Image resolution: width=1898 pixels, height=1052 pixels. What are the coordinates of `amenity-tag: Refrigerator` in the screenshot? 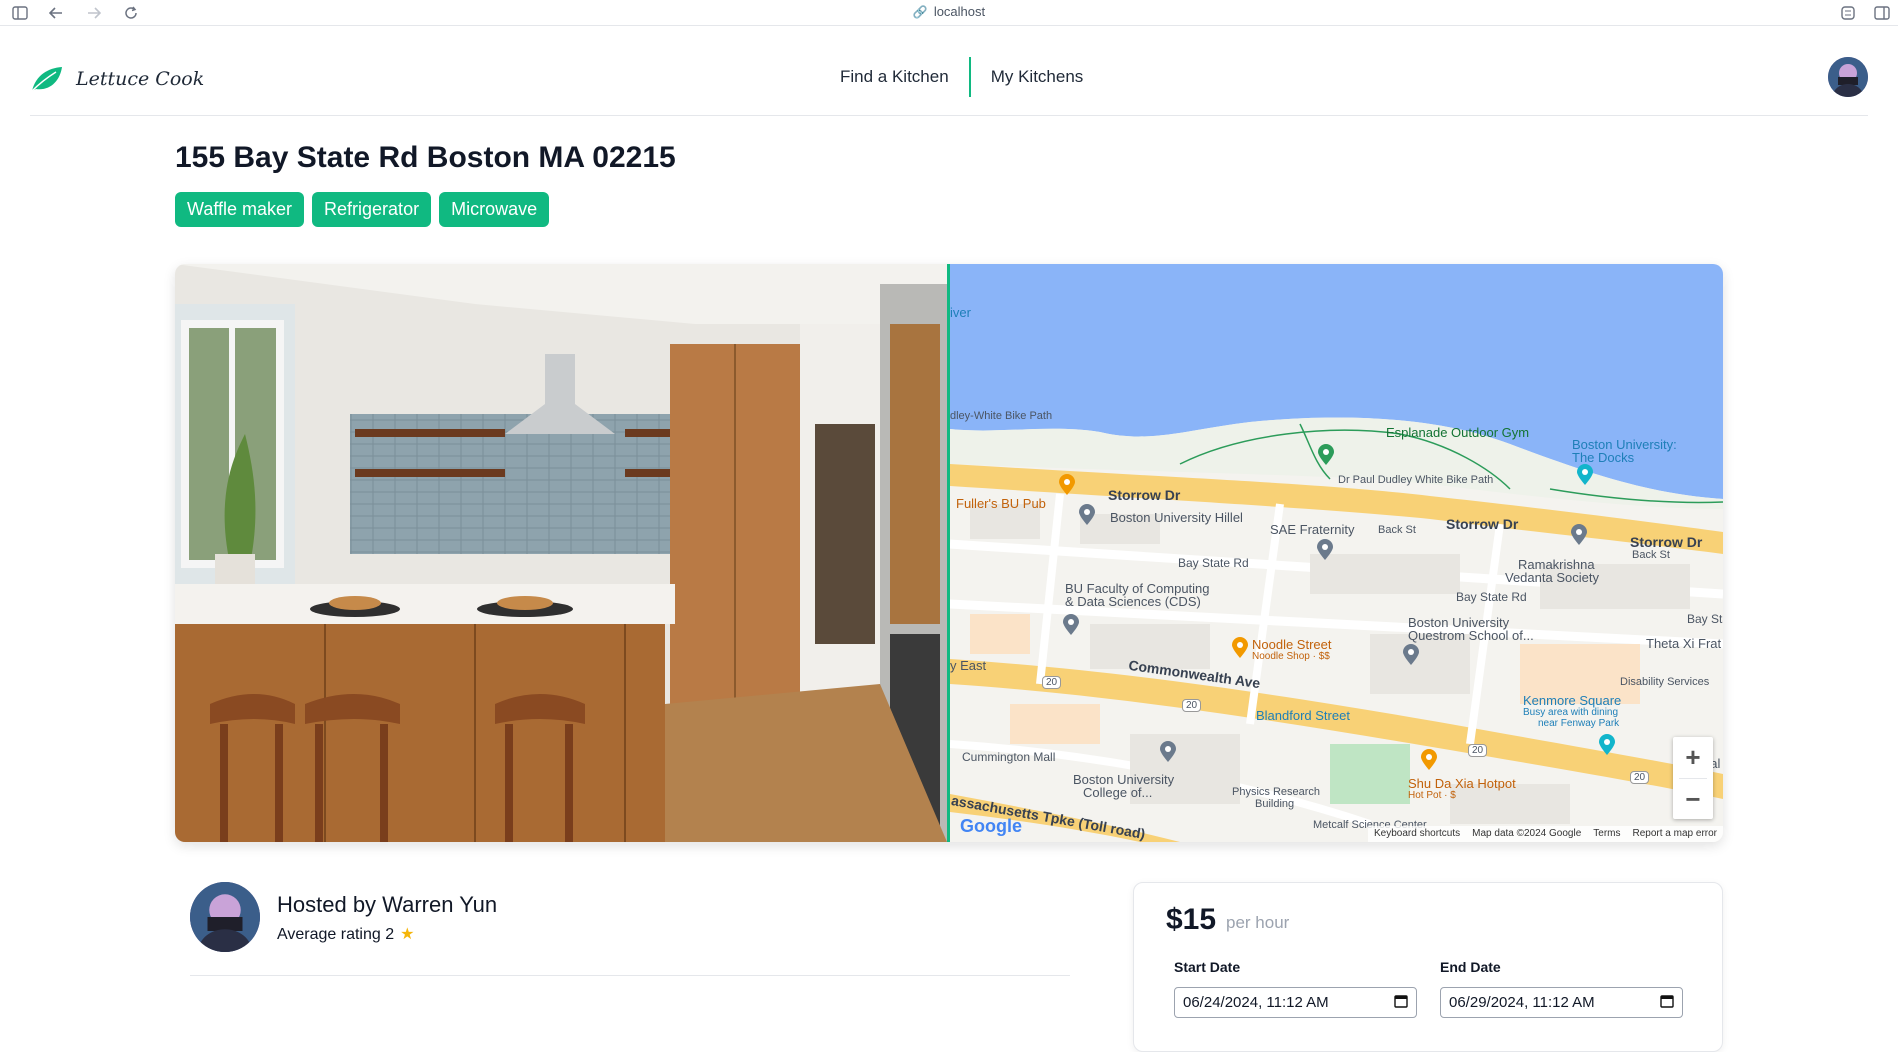 It's located at (372, 209).